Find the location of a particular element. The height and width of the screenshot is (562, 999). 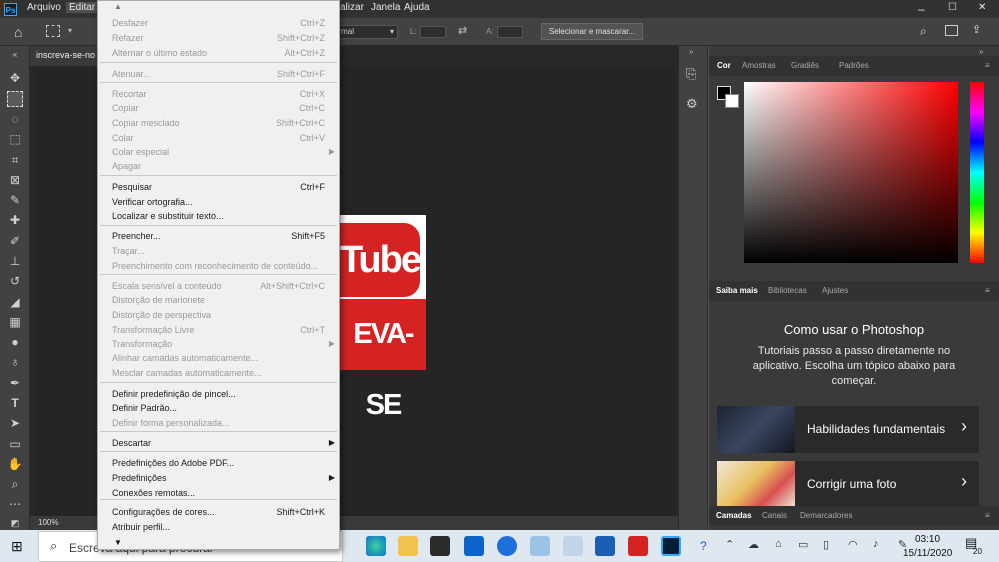

tablet-icon: ▯ is located at coordinates (826, 544).